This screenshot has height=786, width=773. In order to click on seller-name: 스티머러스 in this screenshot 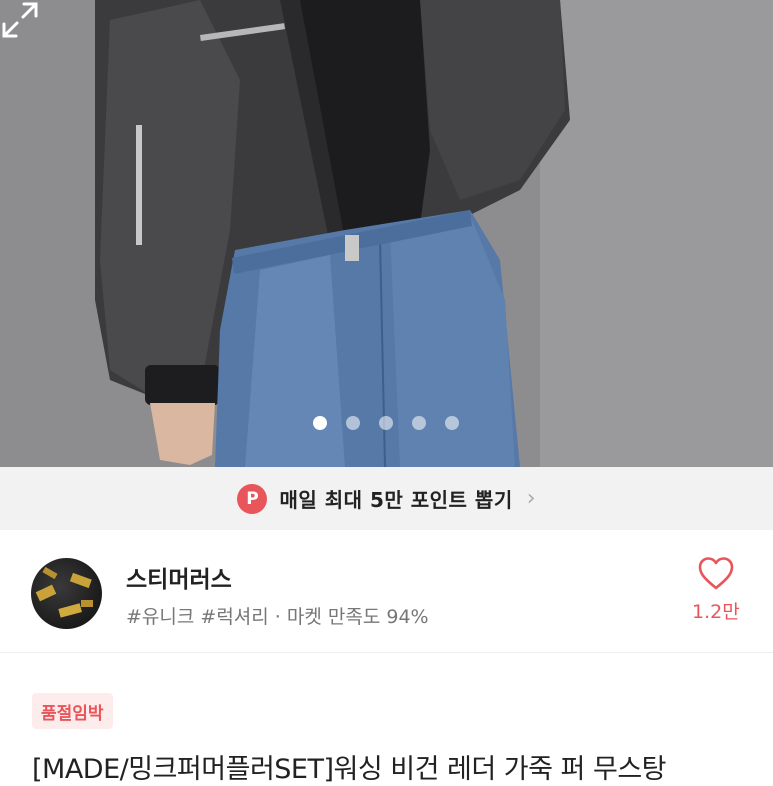, I will do `click(179, 577)`.